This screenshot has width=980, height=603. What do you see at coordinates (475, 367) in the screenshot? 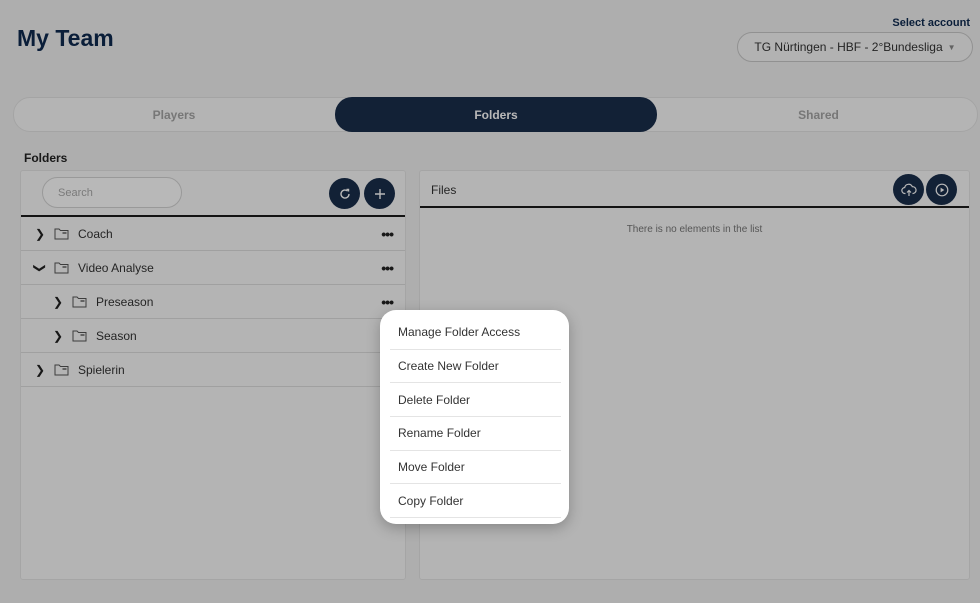
I see `menu-item-create-new-folder: Create New Folder` at bounding box center [475, 367].